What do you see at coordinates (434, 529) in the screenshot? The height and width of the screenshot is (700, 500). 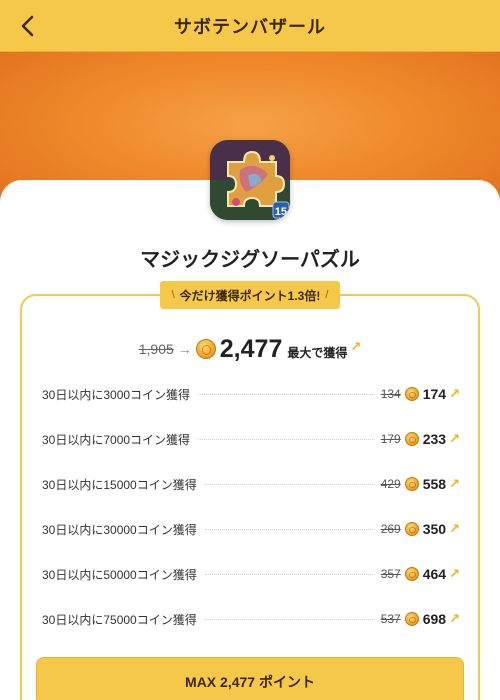 I see `reward-new-points: 350` at bounding box center [434, 529].